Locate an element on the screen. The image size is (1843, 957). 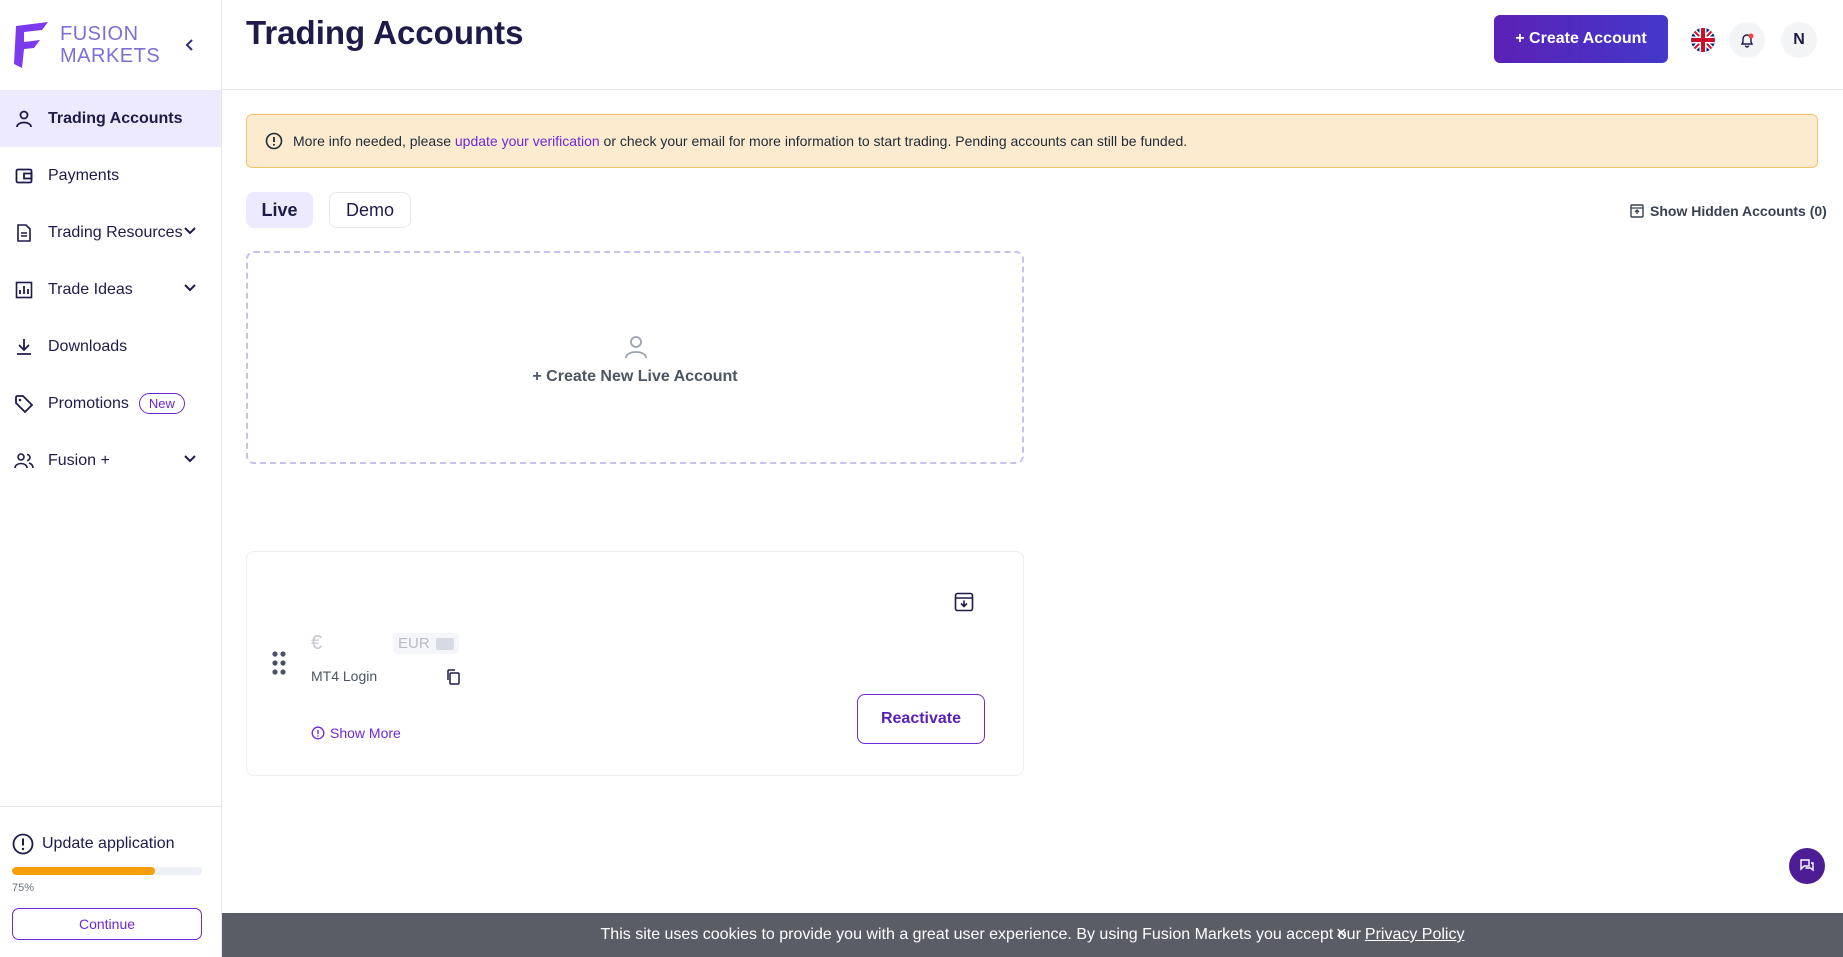
update-application-label: Update application is located at coordinates (108, 843).